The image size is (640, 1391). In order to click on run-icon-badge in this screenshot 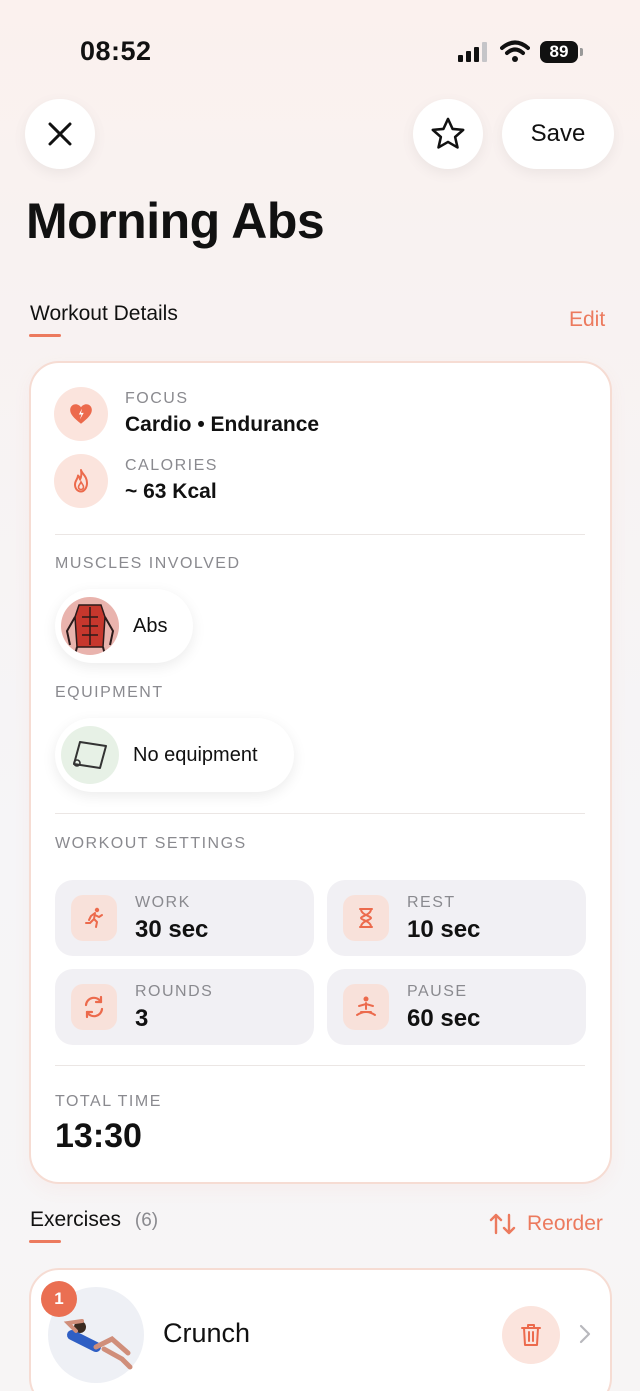, I will do `click(94, 918)`.